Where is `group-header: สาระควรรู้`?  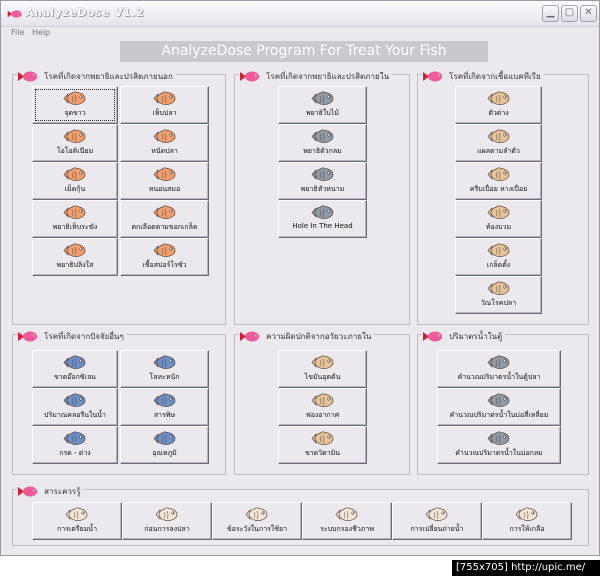 group-header: สาระควรรู้ is located at coordinates (50, 488).